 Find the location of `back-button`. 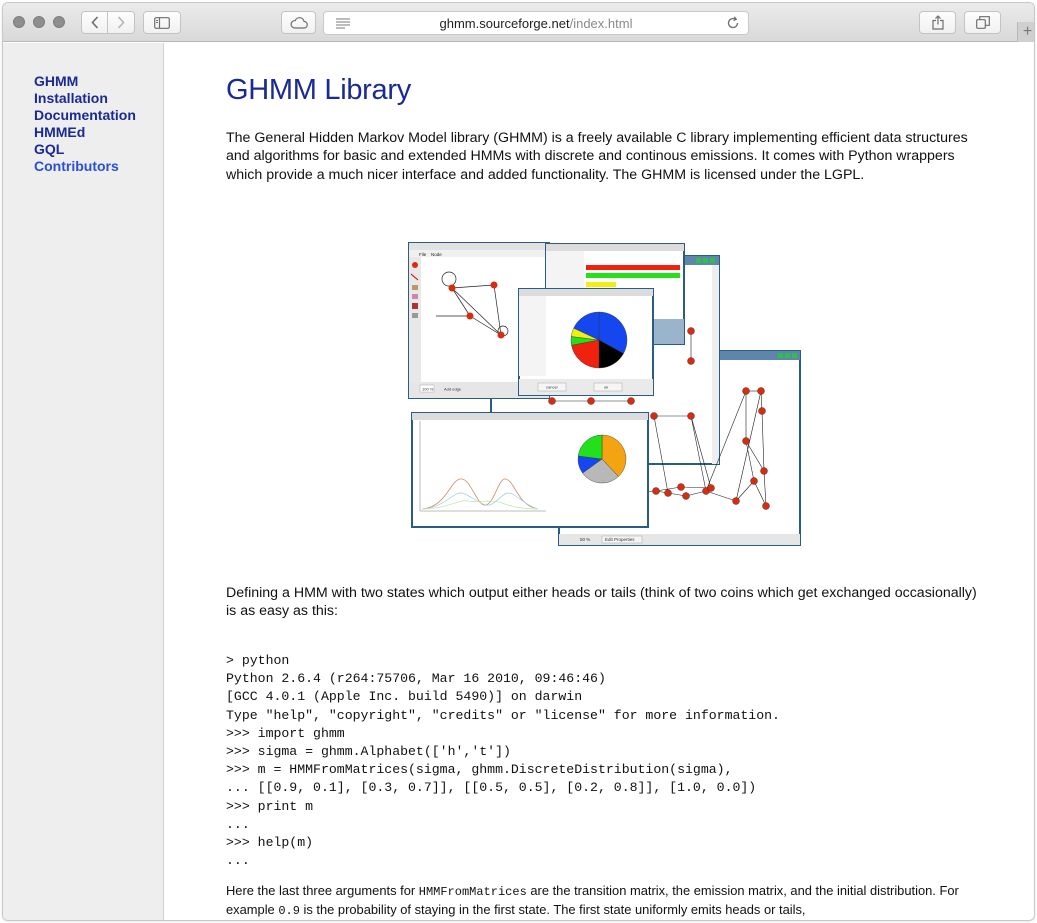

back-button is located at coordinates (94, 22).